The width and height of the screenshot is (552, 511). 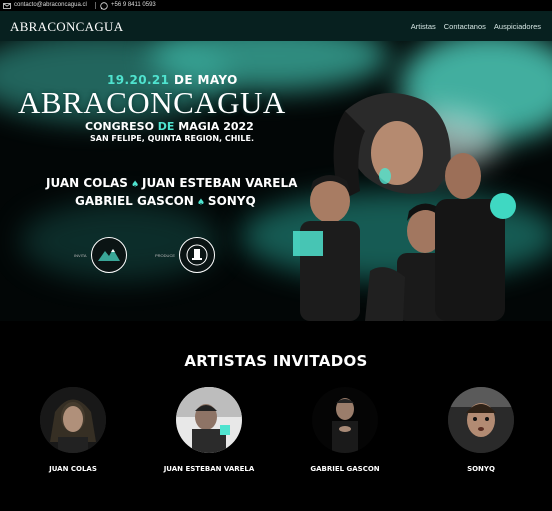 What do you see at coordinates (133, 5) in the screenshot?
I see `phone-text: +56 9 8411 0593` at bounding box center [133, 5].